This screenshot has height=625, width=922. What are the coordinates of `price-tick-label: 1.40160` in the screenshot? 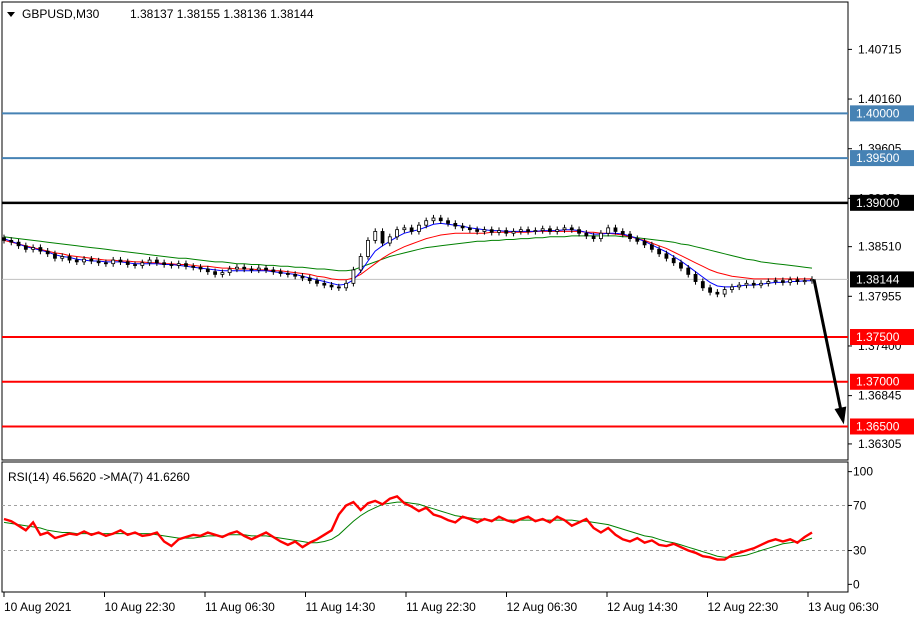 It's located at (880, 99).